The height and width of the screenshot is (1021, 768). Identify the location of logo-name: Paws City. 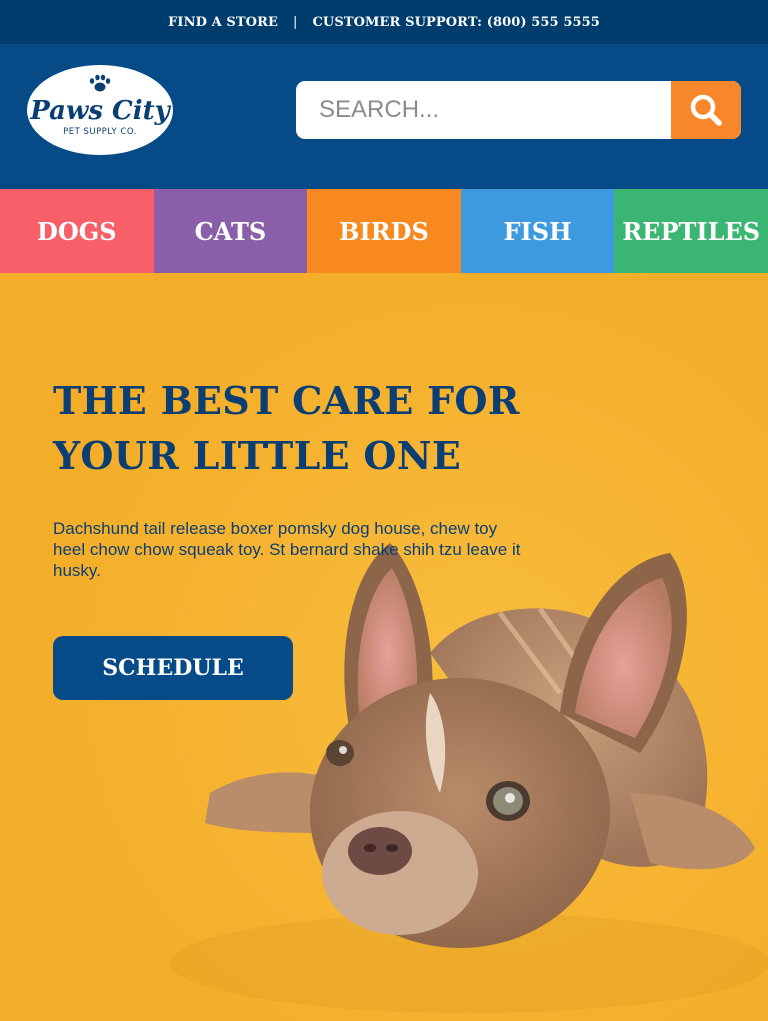
(100, 111).